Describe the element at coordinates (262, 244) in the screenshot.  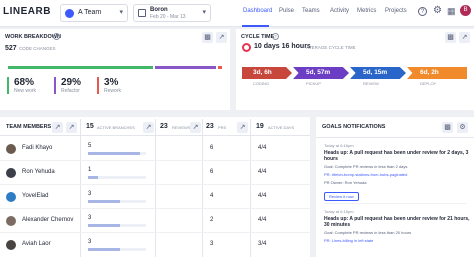
I see `active-days-value: 3/4` at that location.